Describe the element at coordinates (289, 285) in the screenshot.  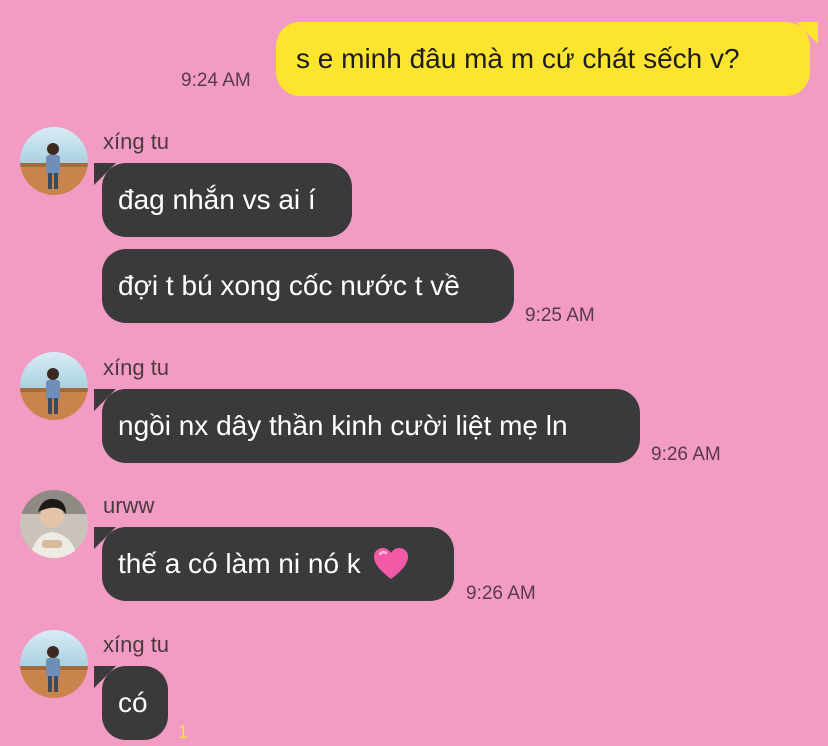
I see `message-text: đợi t bú xong cốc nước t về` at that location.